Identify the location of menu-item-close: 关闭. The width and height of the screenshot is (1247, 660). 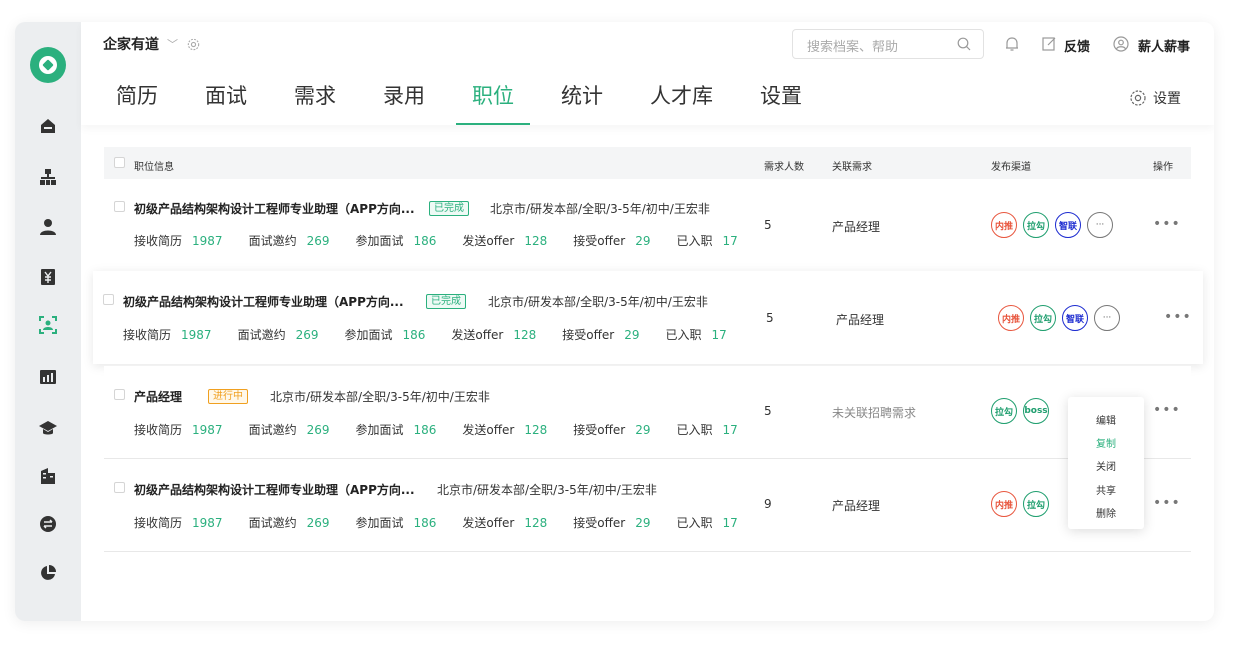
(1106, 465).